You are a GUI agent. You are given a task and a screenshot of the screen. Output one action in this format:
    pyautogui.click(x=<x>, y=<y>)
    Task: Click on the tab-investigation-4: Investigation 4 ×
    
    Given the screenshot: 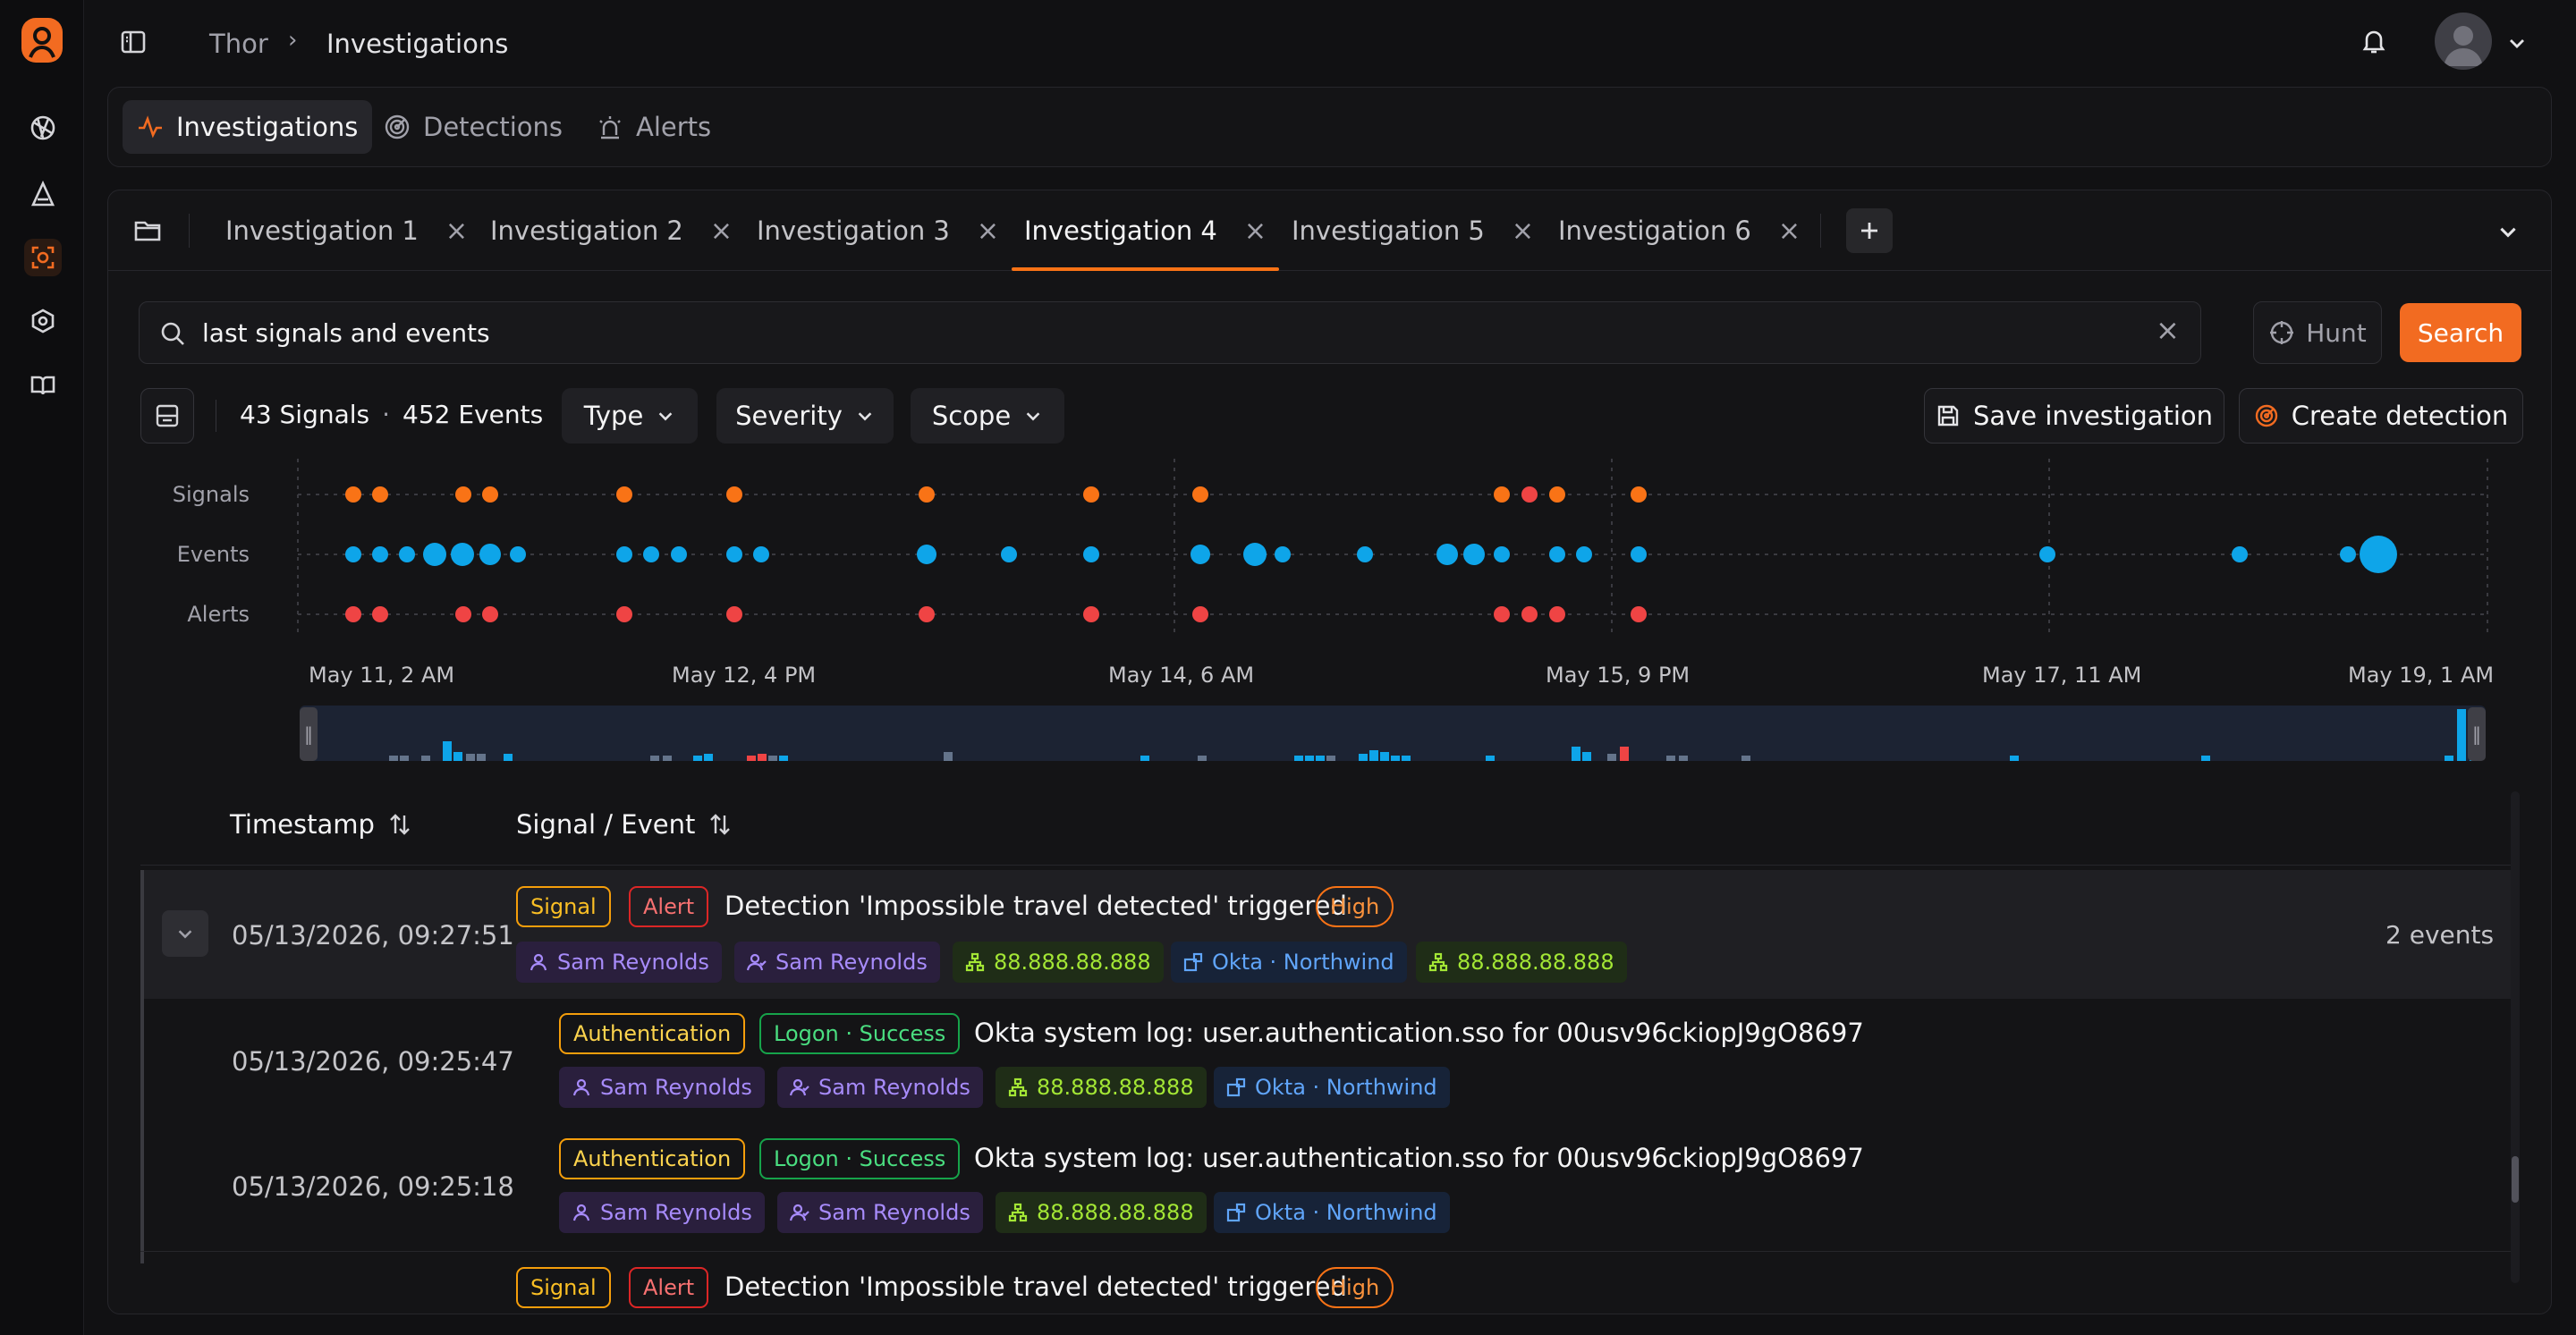 What is the action you would take?
    pyautogui.click(x=1145, y=230)
    